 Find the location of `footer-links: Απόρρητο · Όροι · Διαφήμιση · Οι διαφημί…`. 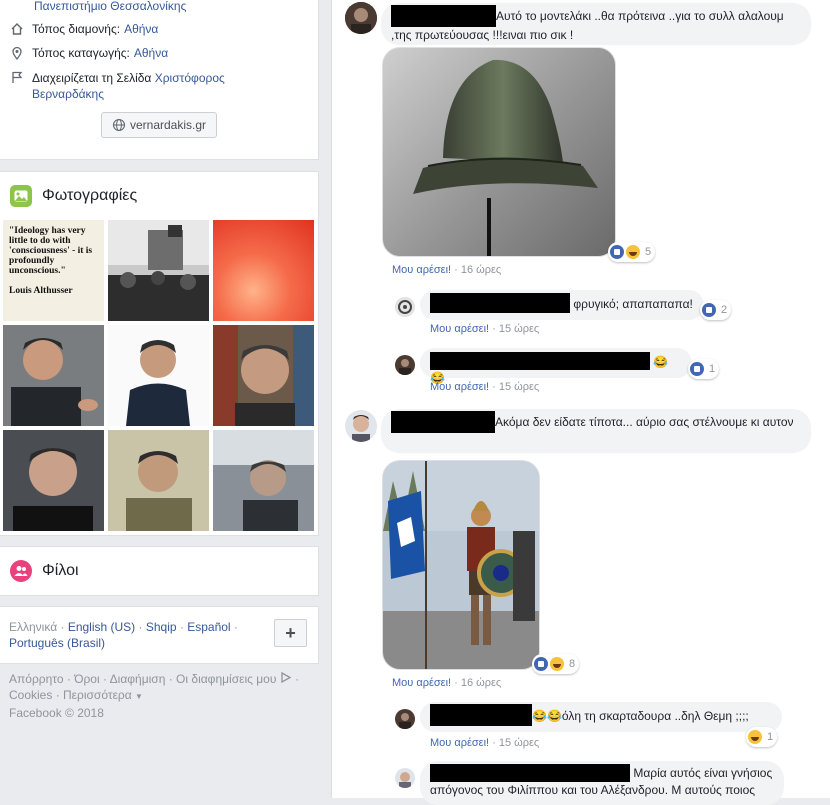

footer-links: Απόρρητο · Όροι · Διαφήμιση · Οι διαφημί… is located at coordinates (159, 696).